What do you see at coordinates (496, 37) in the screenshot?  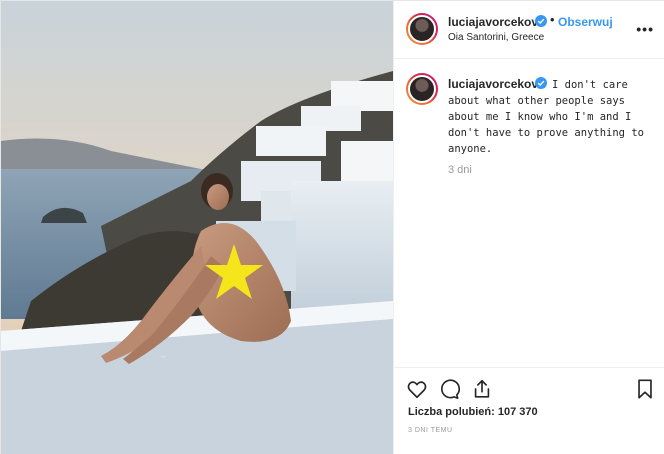 I see `post-location: Oia Santorini, Greece` at bounding box center [496, 37].